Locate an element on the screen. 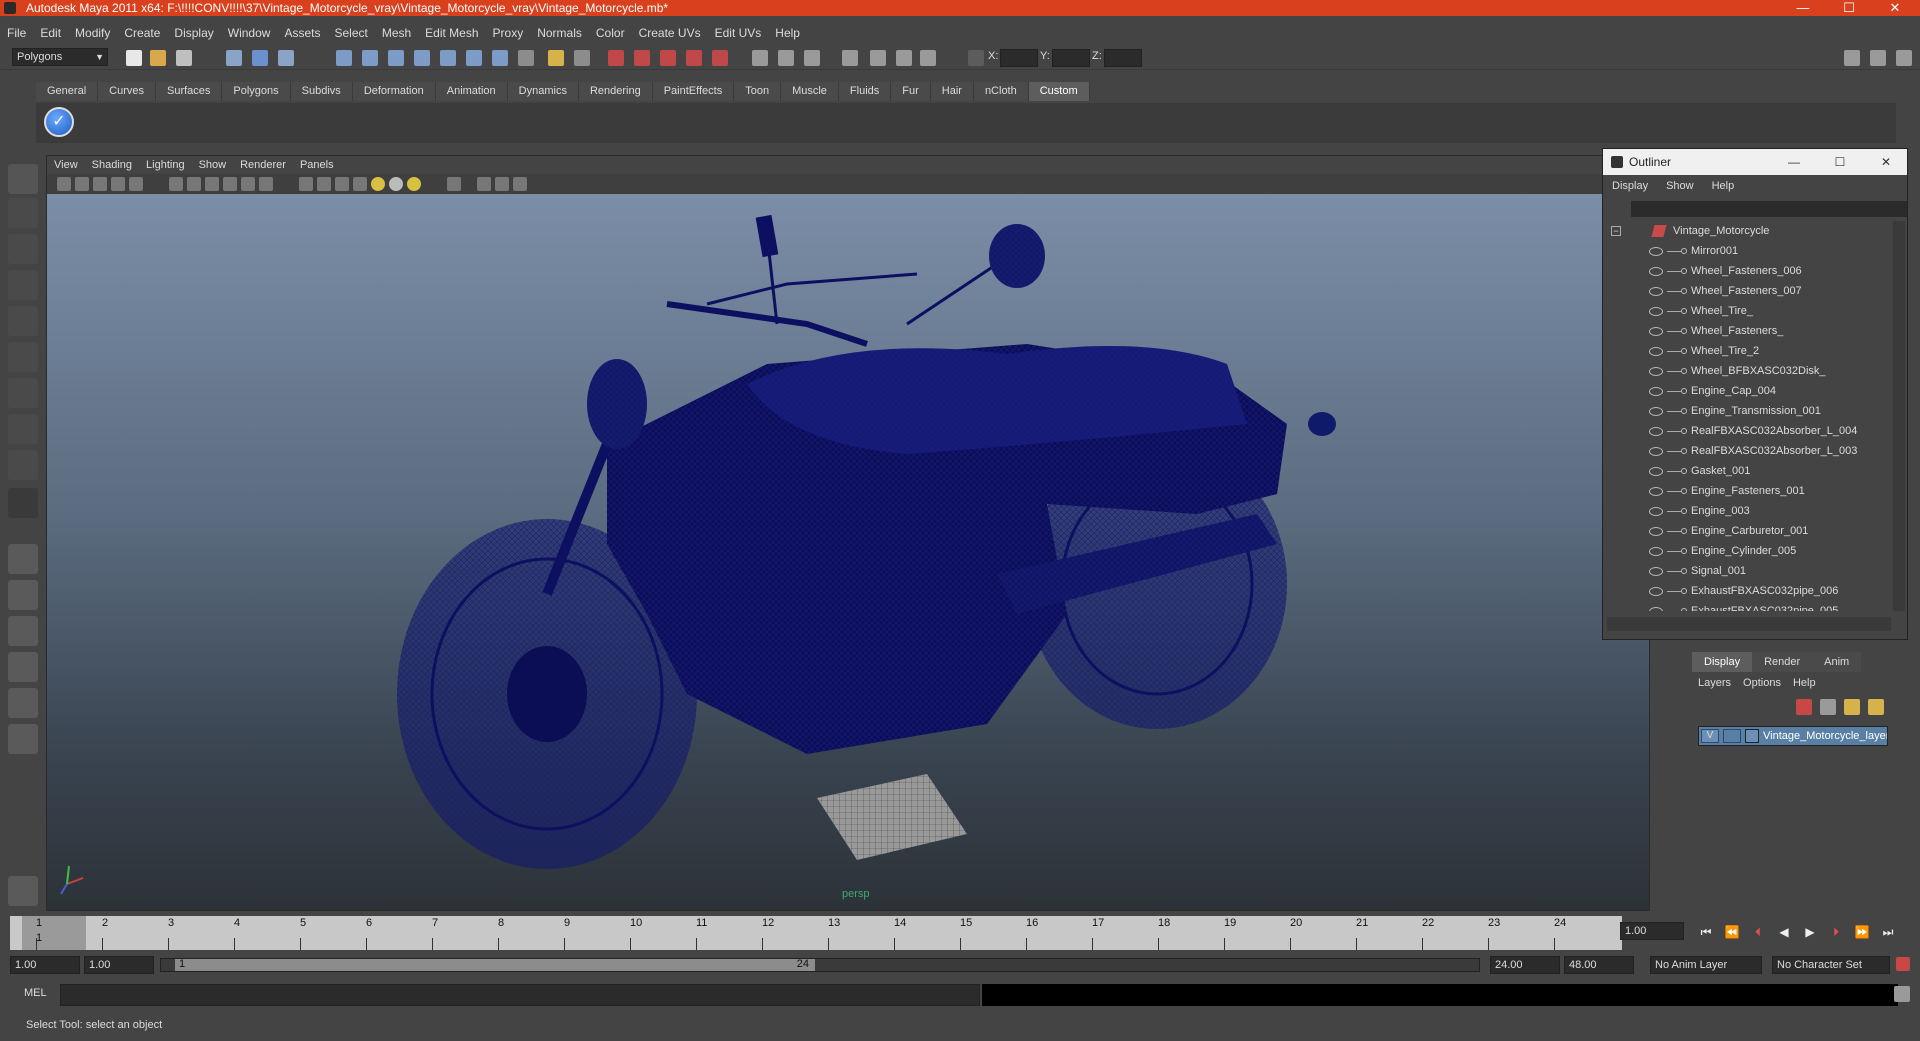  list-item: Wheel_Fasteners_007 is located at coordinates (1751, 291).